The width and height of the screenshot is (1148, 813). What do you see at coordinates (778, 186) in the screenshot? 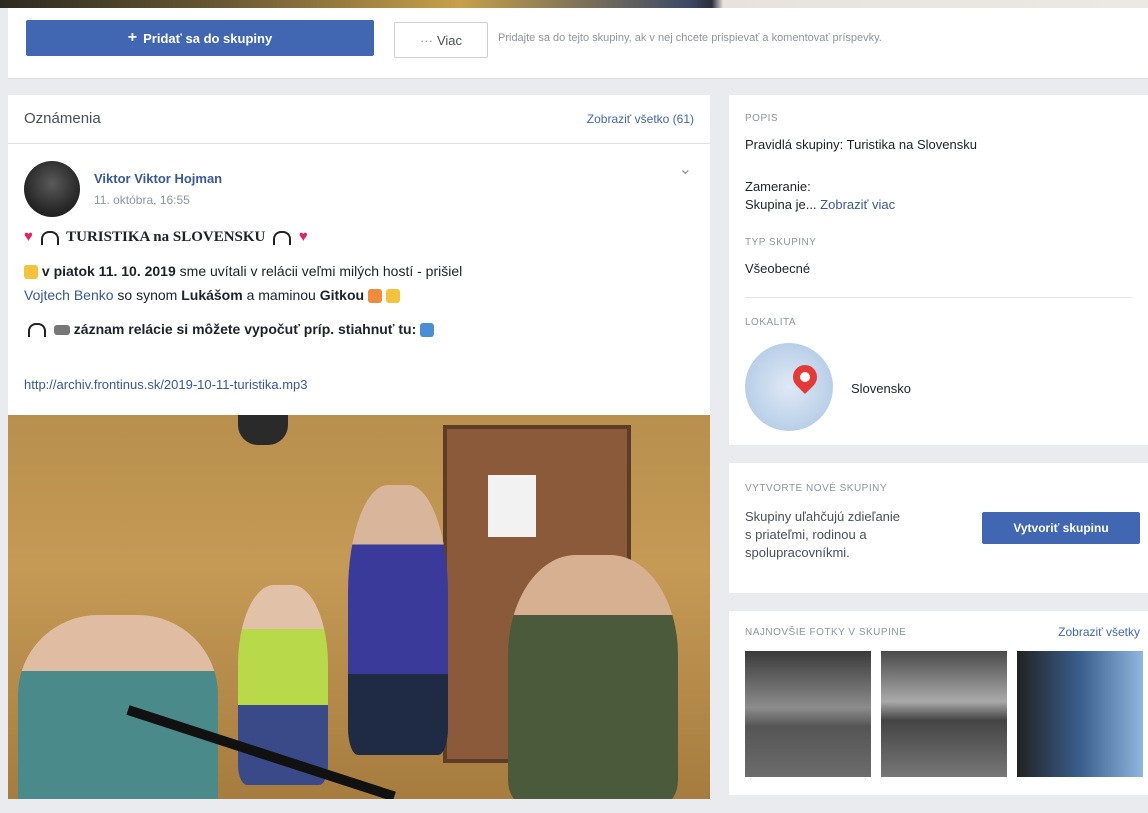
I see `focus-label: Zameranie:` at bounding box center [778, 186].